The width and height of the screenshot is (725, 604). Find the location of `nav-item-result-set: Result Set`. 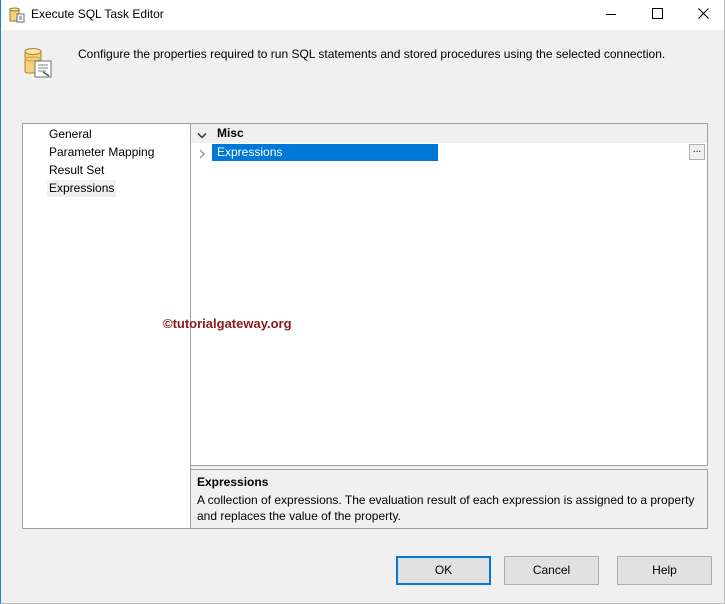

nav-item-result-set: Result Set is located at coordinates (76, 170).